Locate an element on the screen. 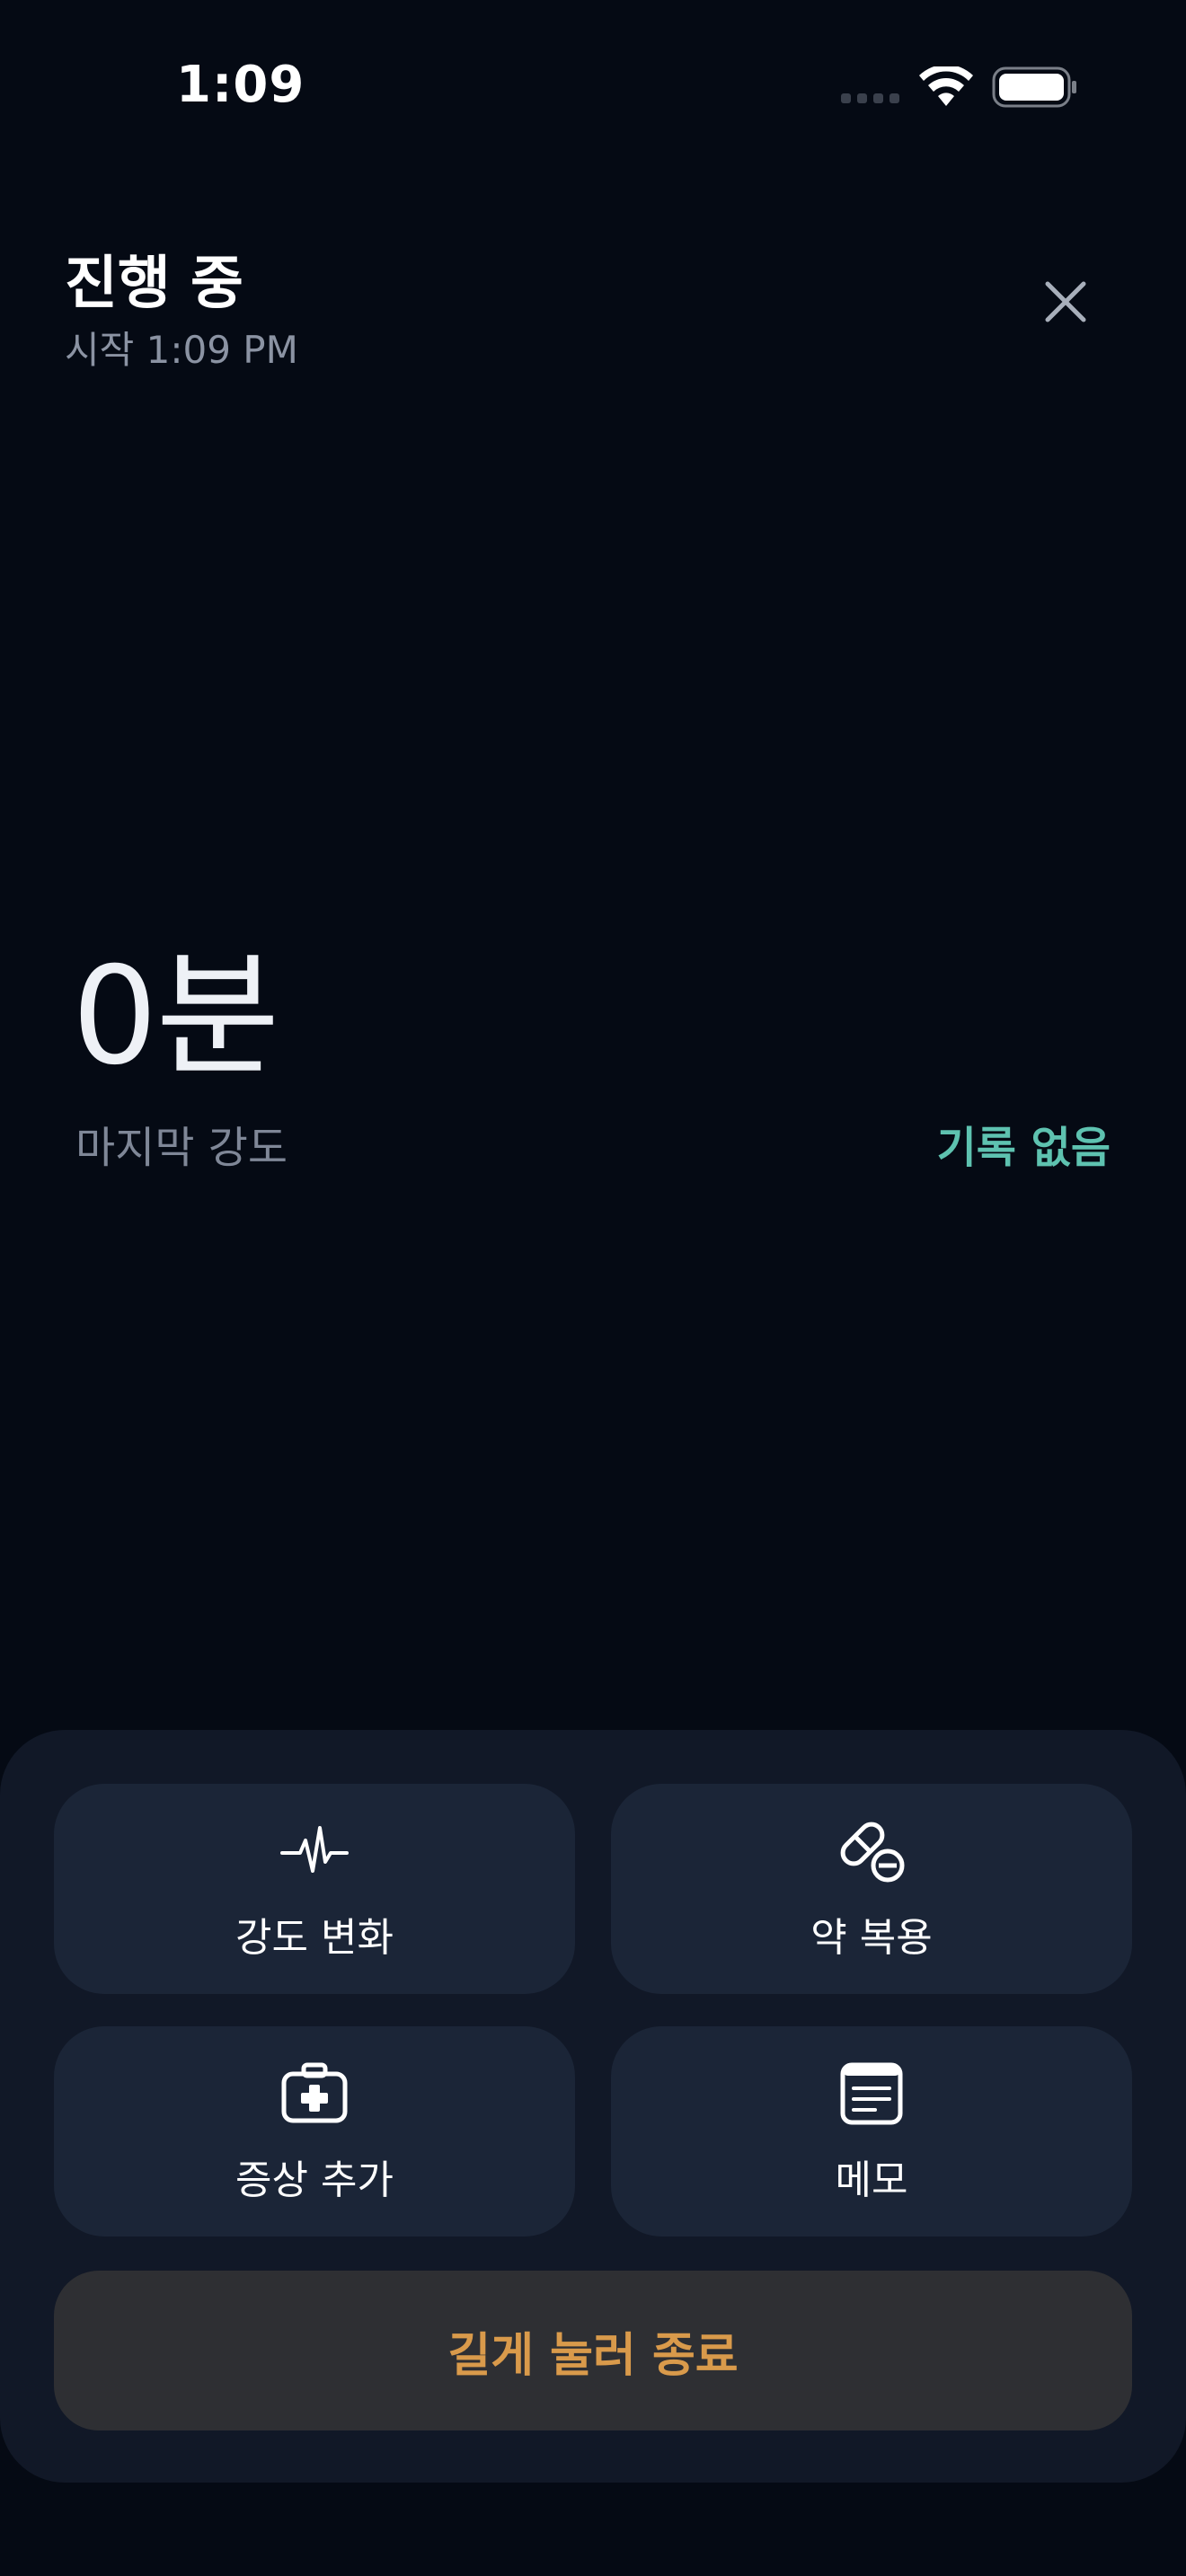 The width and height of the screenshot is (1186, 2576). memo-label: 메모 is located at coordinates (871, 2180).